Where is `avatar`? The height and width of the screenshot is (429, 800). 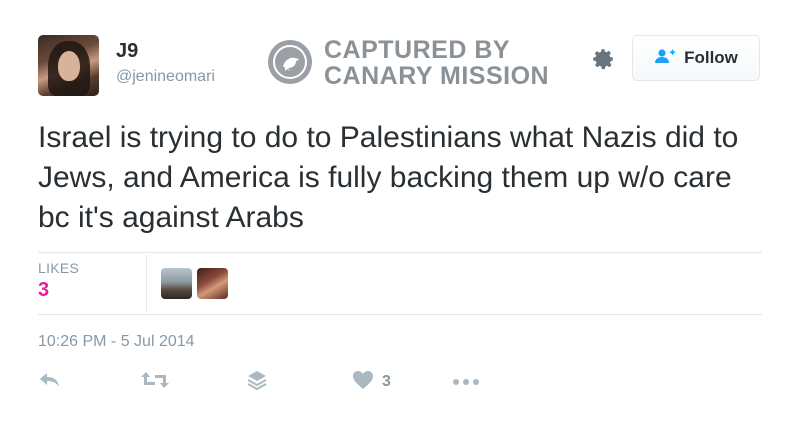
avatar is located at coordinates (68, 65).